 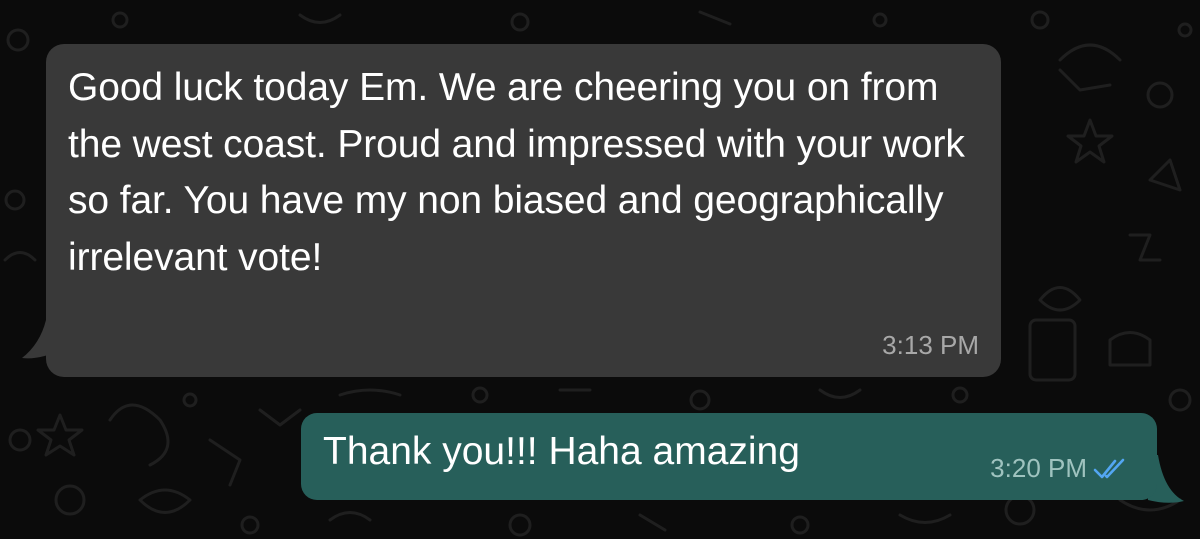 I want to click on outgoing-message-timestamp: 3:20 PM, so click(x=1038, y=468).